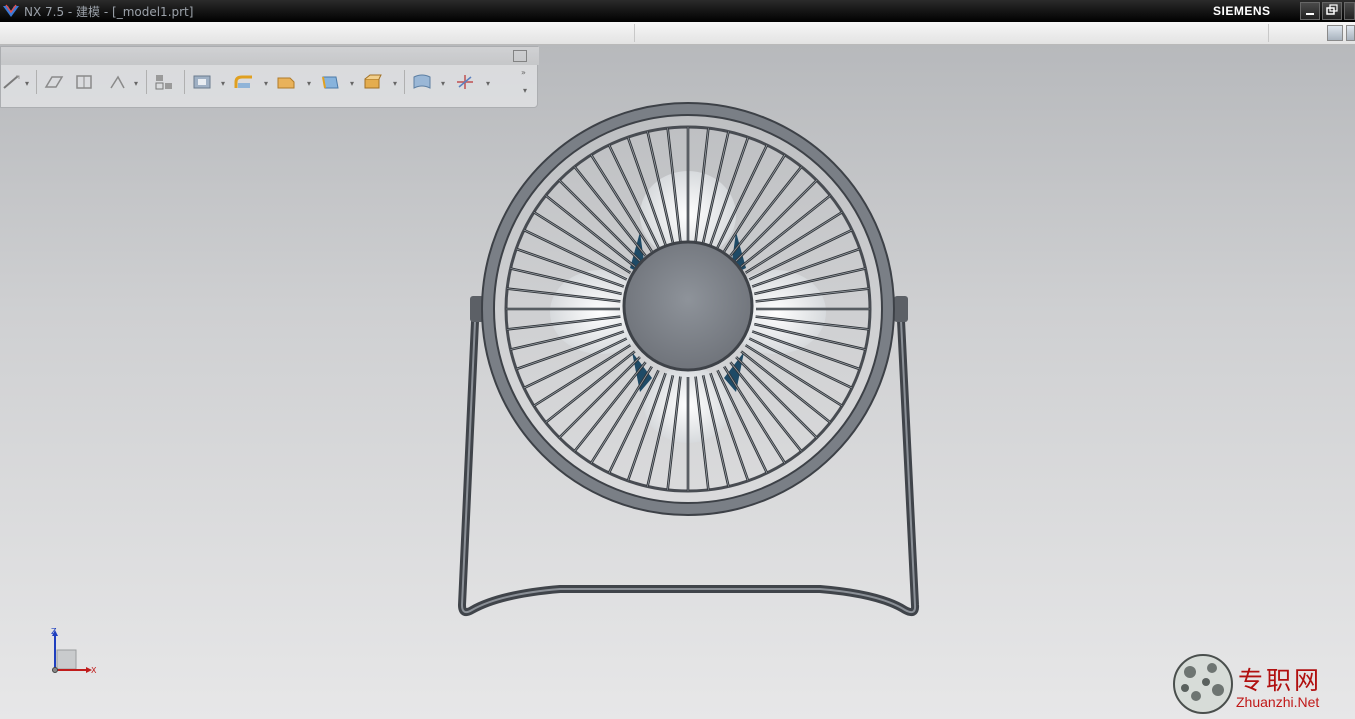 Image resolution: width=1355 pixels, height=719 pixels. I want to click on z-axis-label: Z, so click(54, 631).